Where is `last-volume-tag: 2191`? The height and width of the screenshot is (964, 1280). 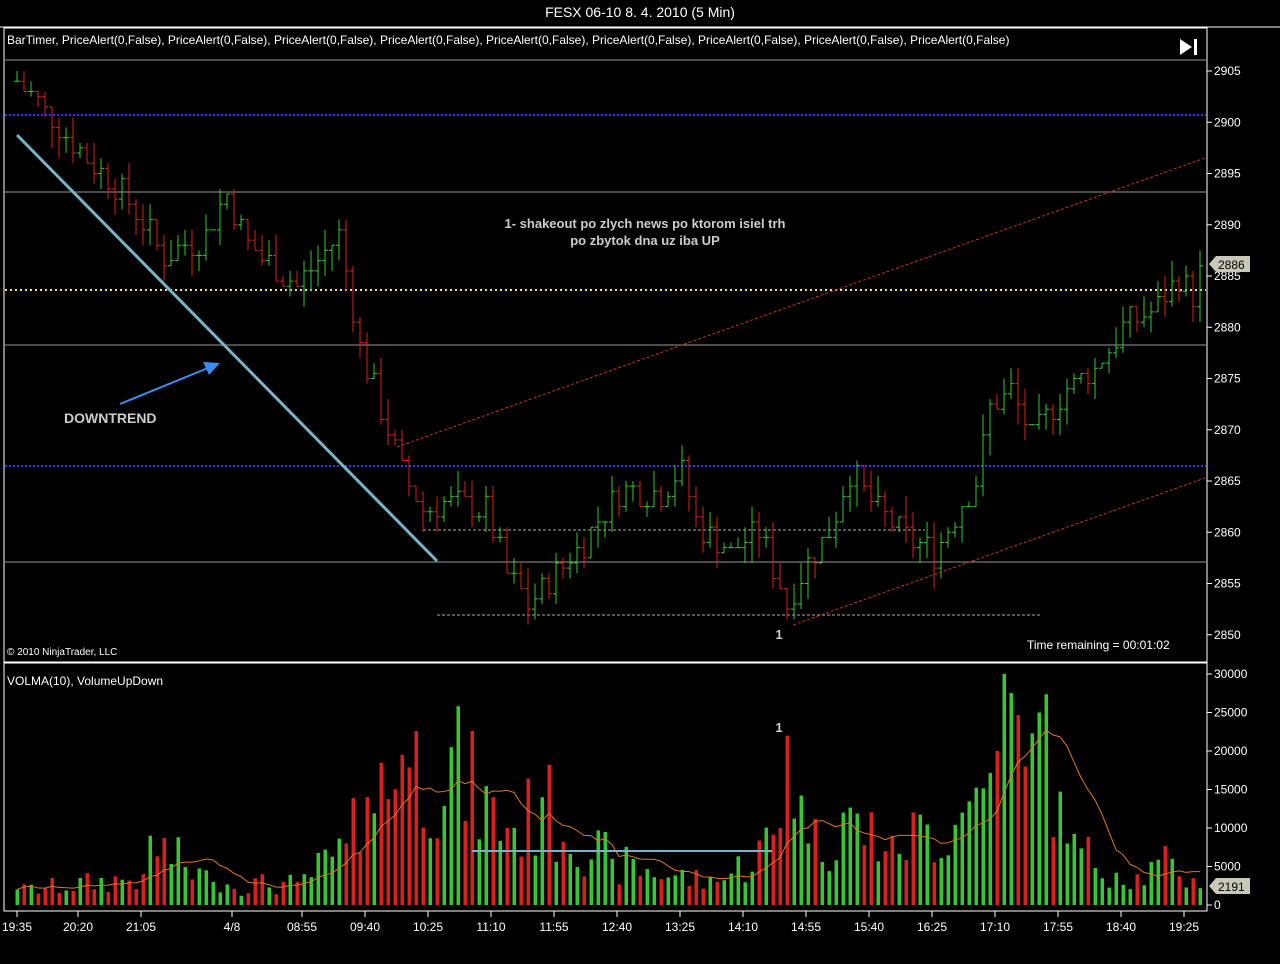
last-volume-tag: 2191 is located at coordinates (1229, 886).